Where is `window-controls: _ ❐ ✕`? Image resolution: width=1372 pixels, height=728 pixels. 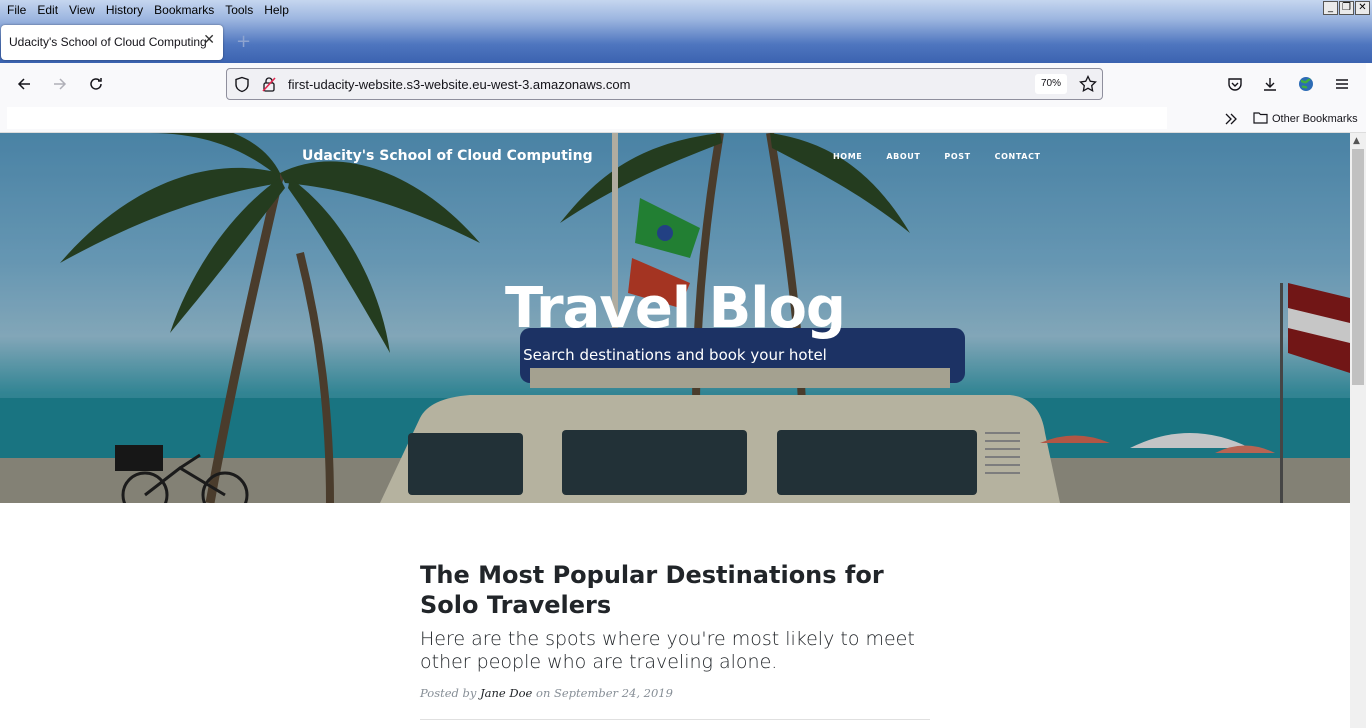 window-controls: _ ❐ ✕ is located at coordinates (1346, 8).